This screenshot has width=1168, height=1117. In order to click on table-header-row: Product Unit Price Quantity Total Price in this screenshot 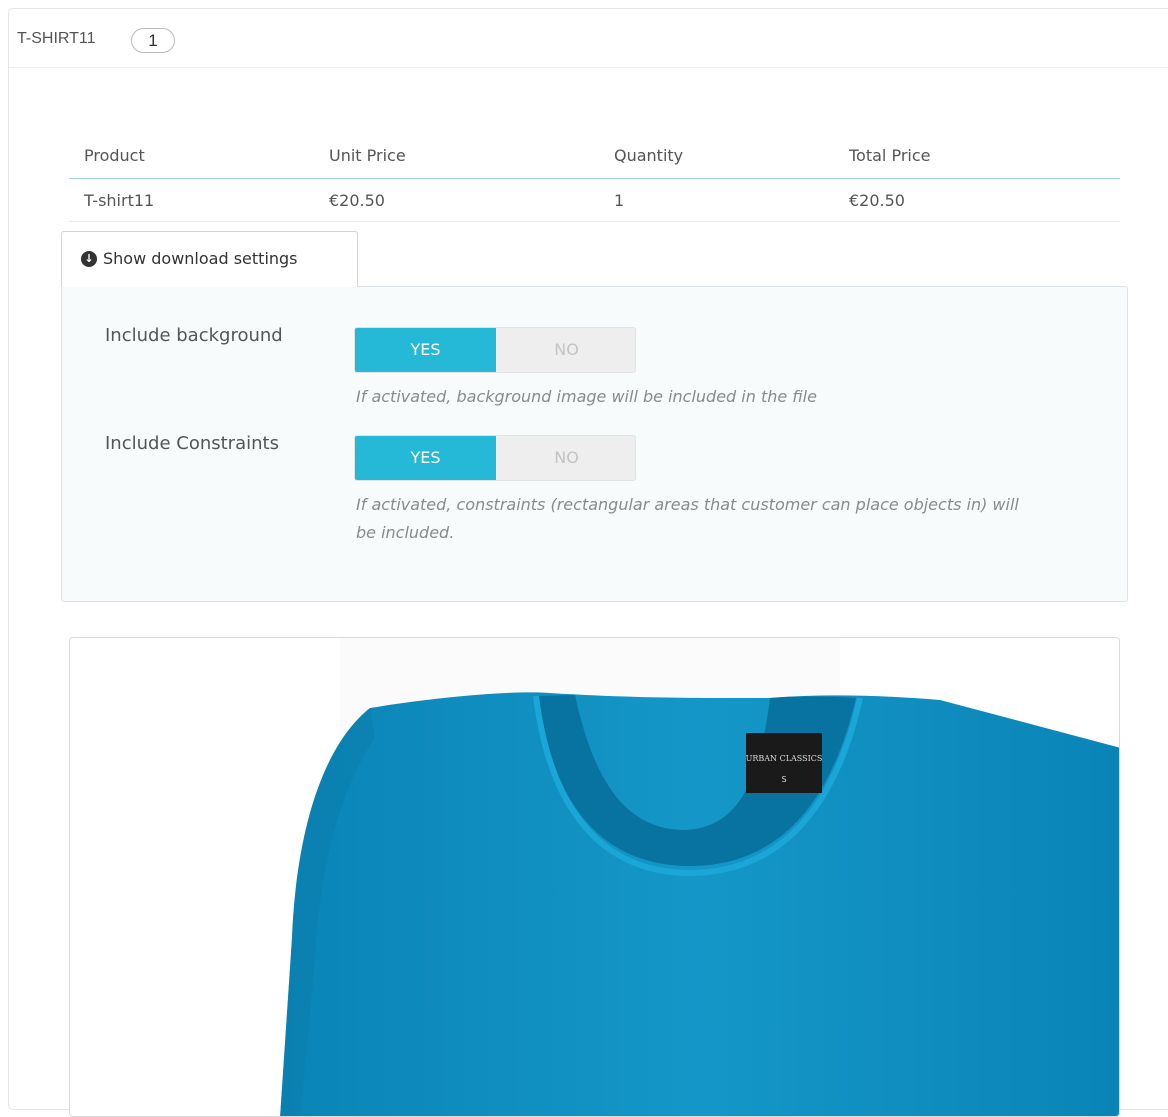, I will do `click(594, 155)`.